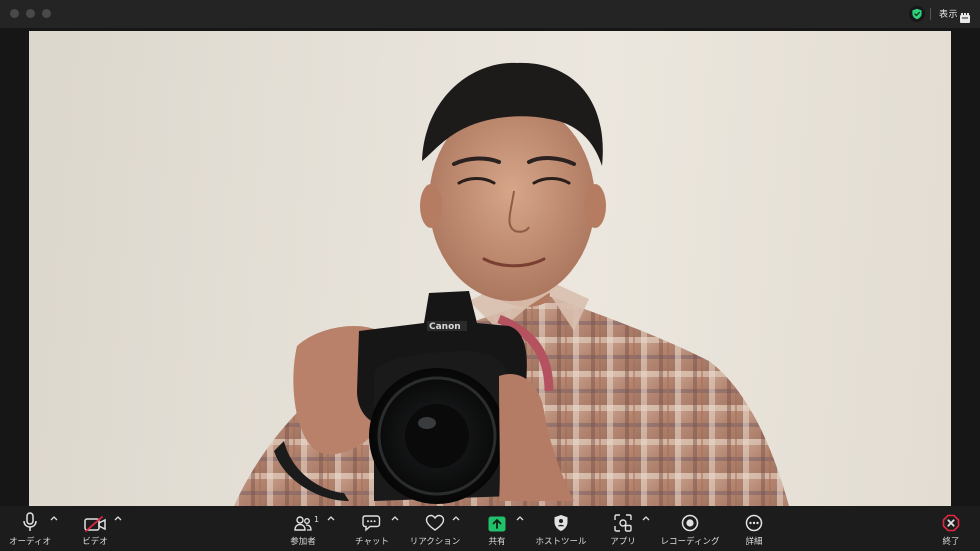  Describe the element at coordinates (30, 13) in the screenshot. I see `minimize-window-button` at that location.